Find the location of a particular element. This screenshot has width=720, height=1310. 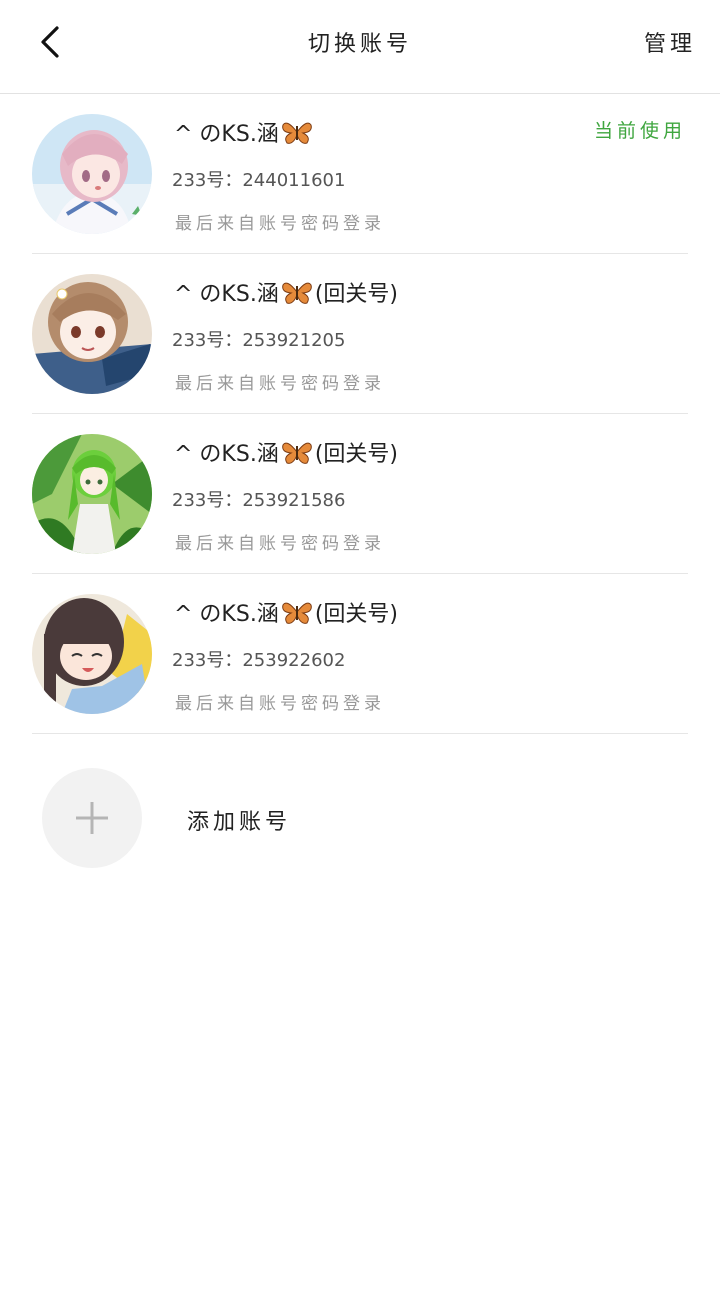

divider is located at coordinates (360, 733).